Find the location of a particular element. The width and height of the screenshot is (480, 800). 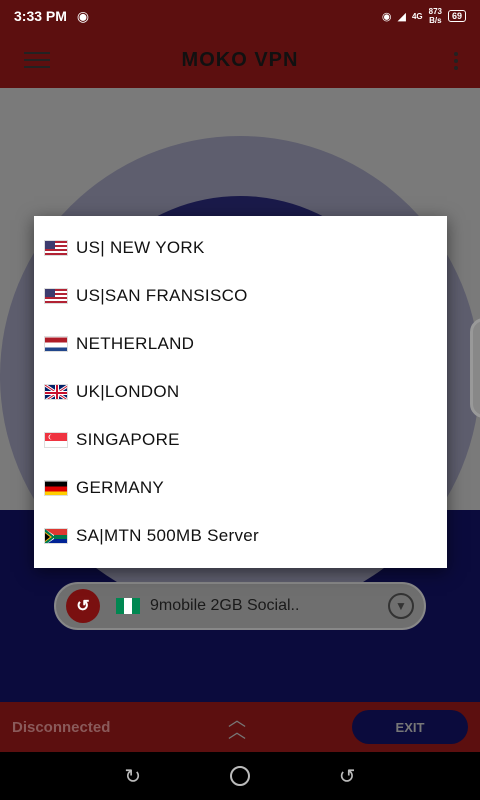

server-item-singapore: SINGAPORE is located at coordinates (240, 440).